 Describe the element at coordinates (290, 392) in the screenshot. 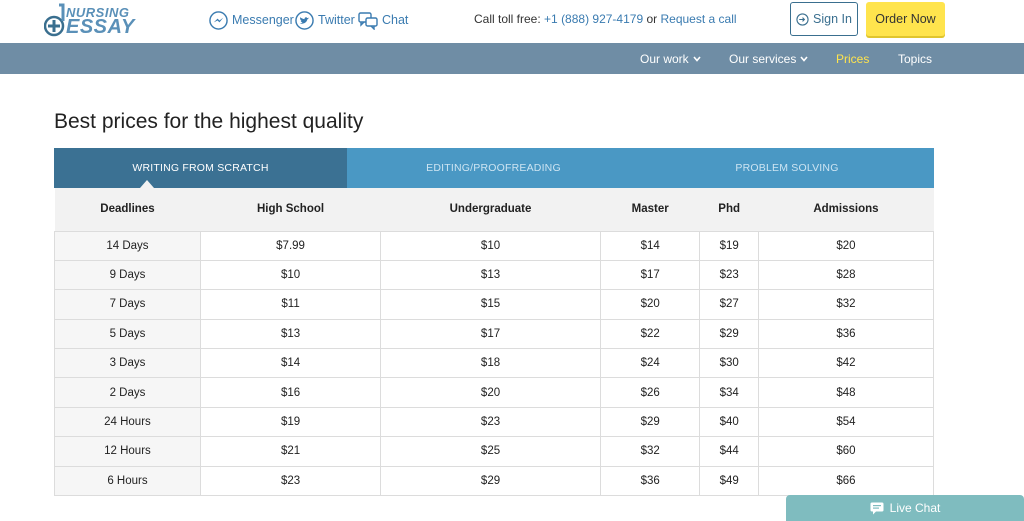

I see `price-cell: $16` at that location.